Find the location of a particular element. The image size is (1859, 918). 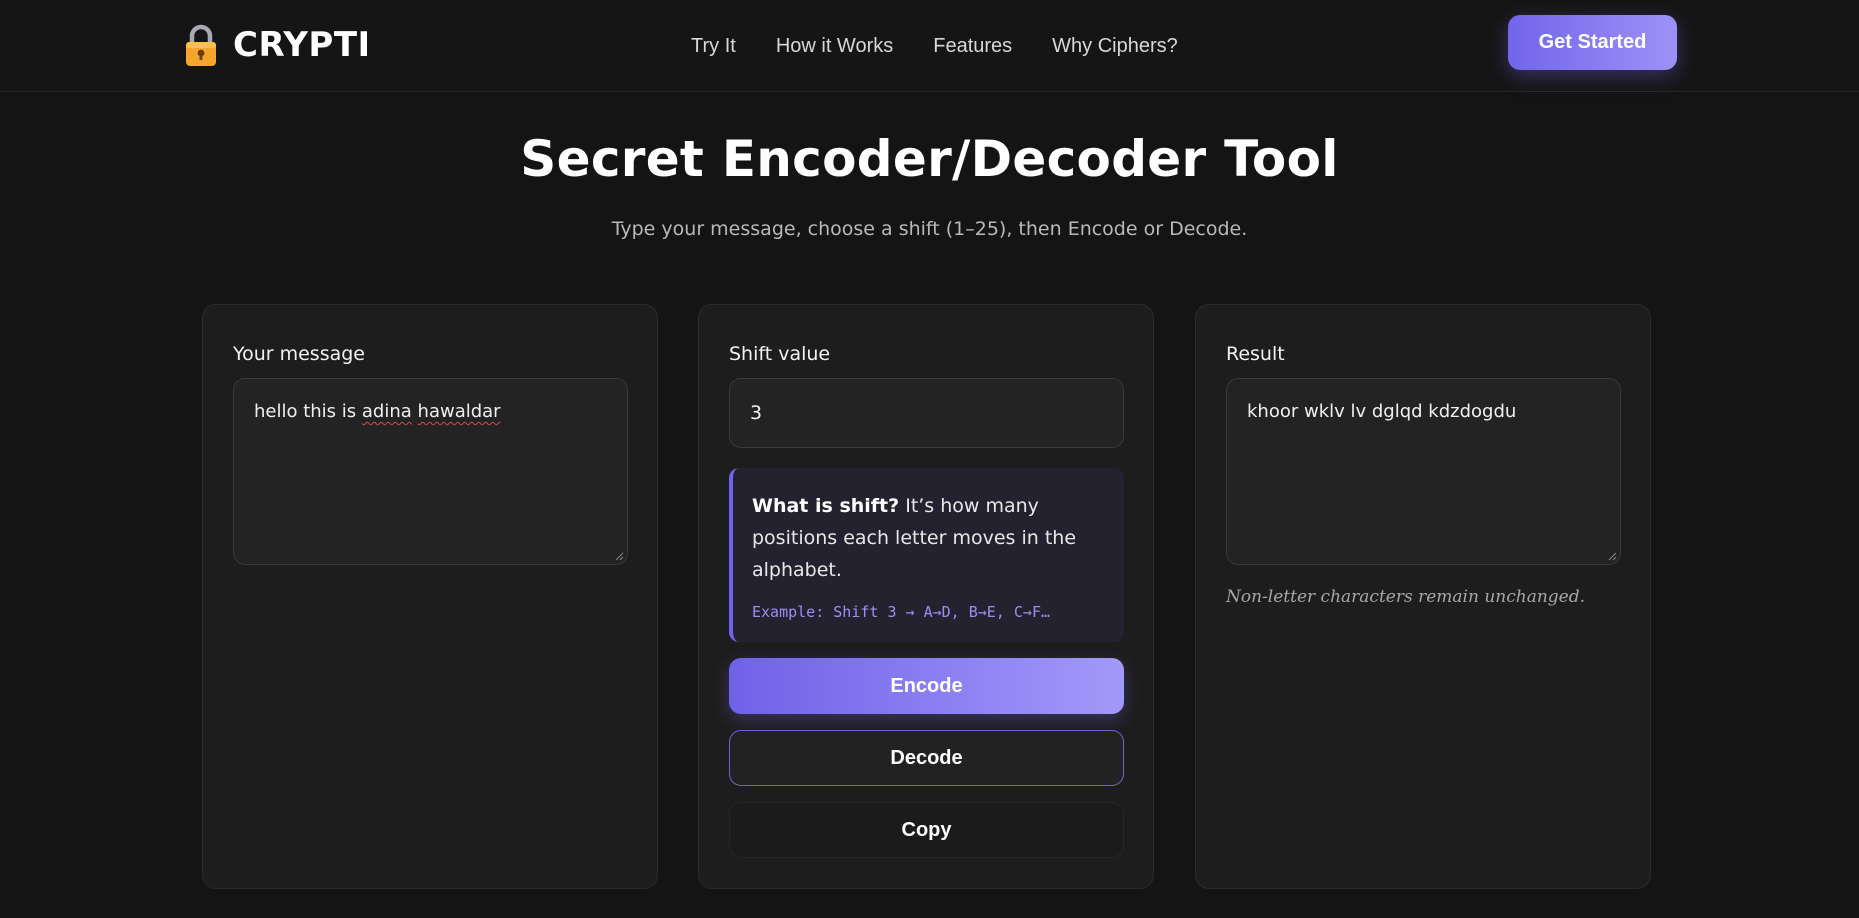

brand-name: CRYPTI is located at coordinates (302, 45).